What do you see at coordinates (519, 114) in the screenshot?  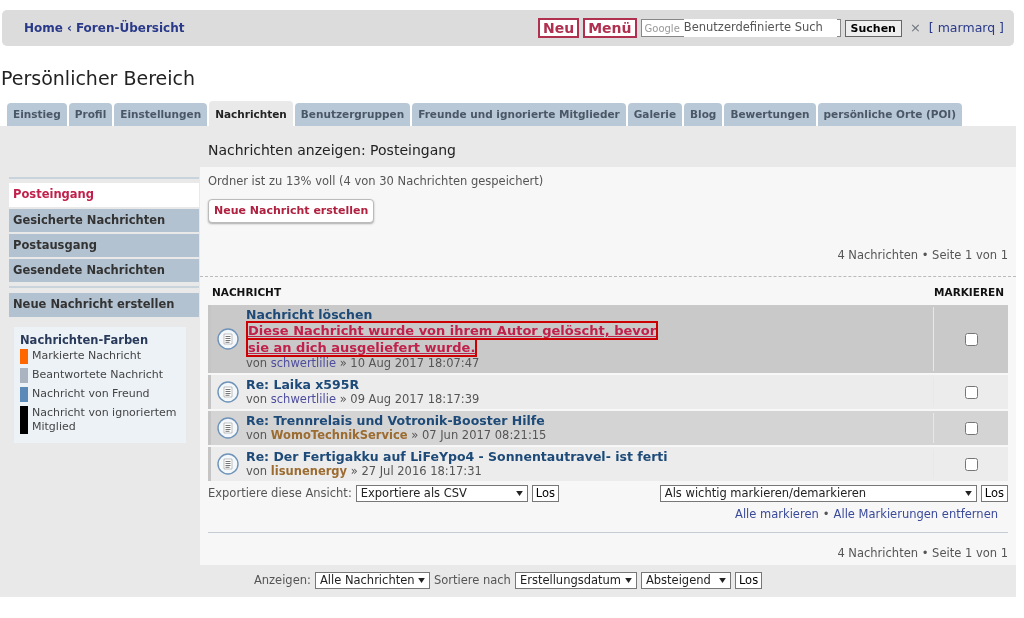 I see `tab: Freunde und ignorierte Mitglieder` at bounding box center [519, 114].